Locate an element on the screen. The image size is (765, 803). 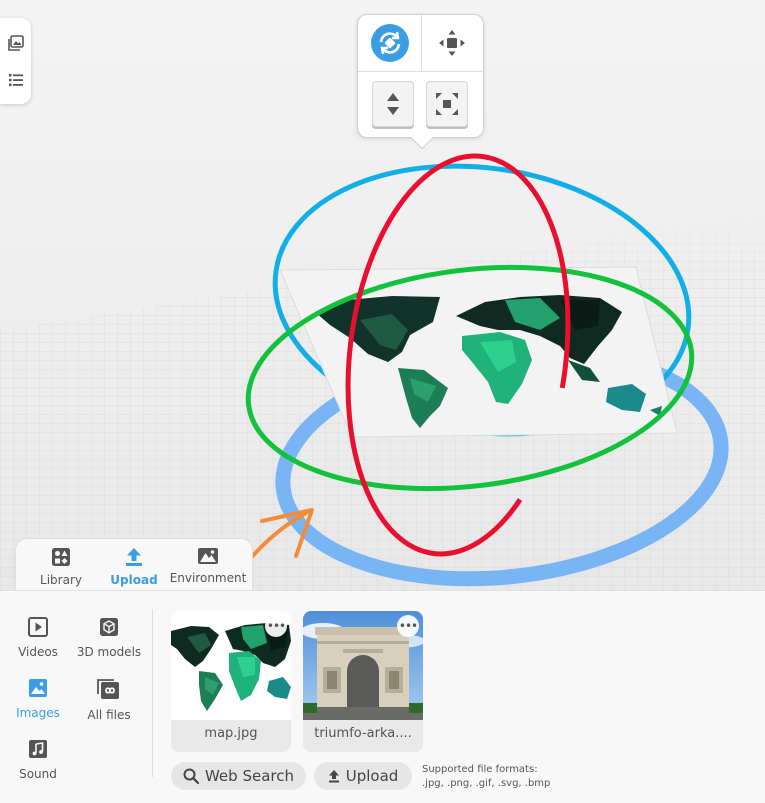
vertical-move-button is located at coordinates (393, 104).